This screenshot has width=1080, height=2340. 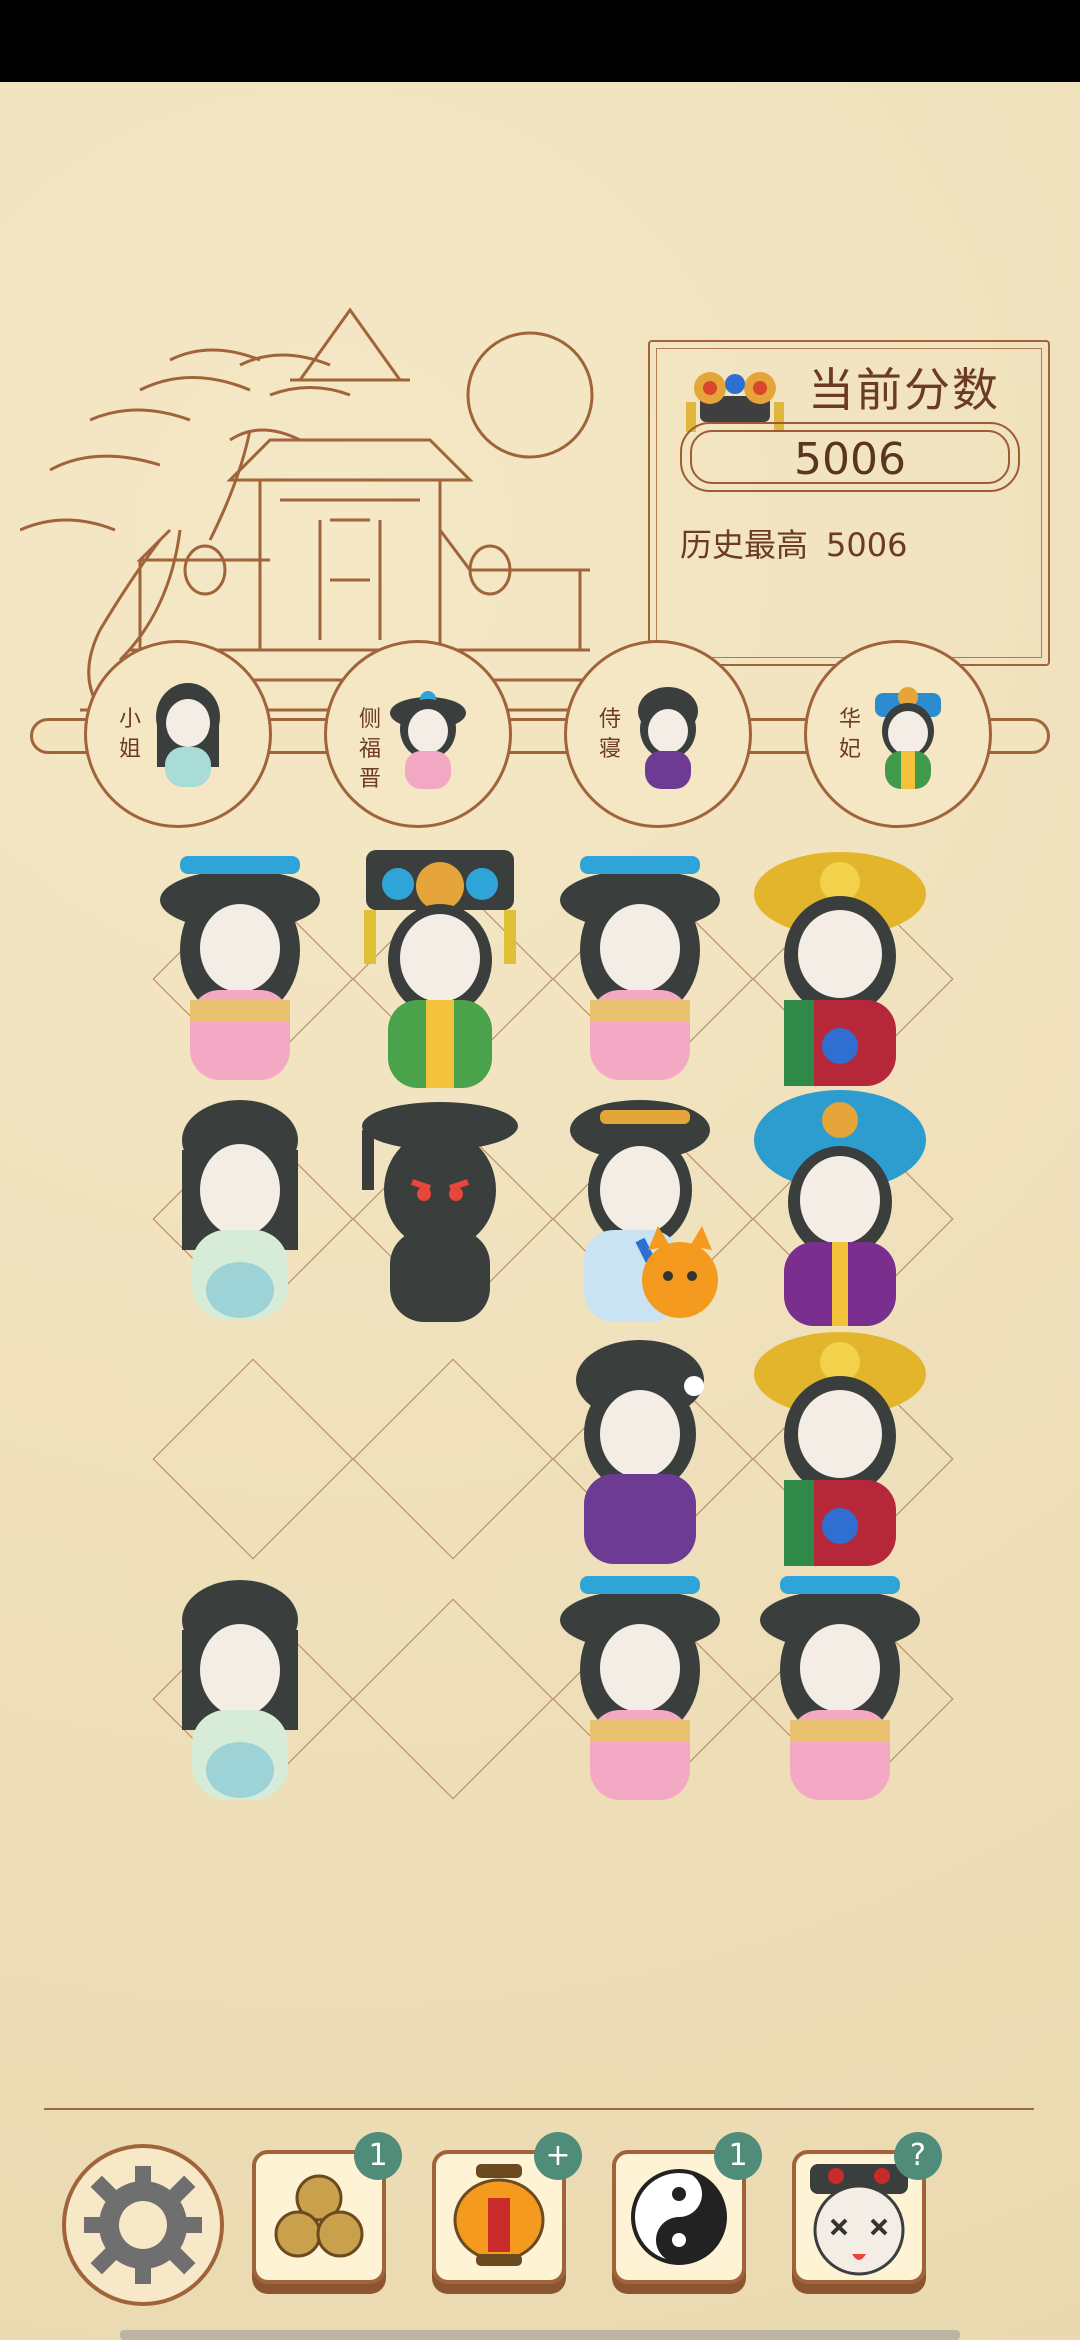 I want to click on purple-phoenix-doll, so click(x=840, y=1208).